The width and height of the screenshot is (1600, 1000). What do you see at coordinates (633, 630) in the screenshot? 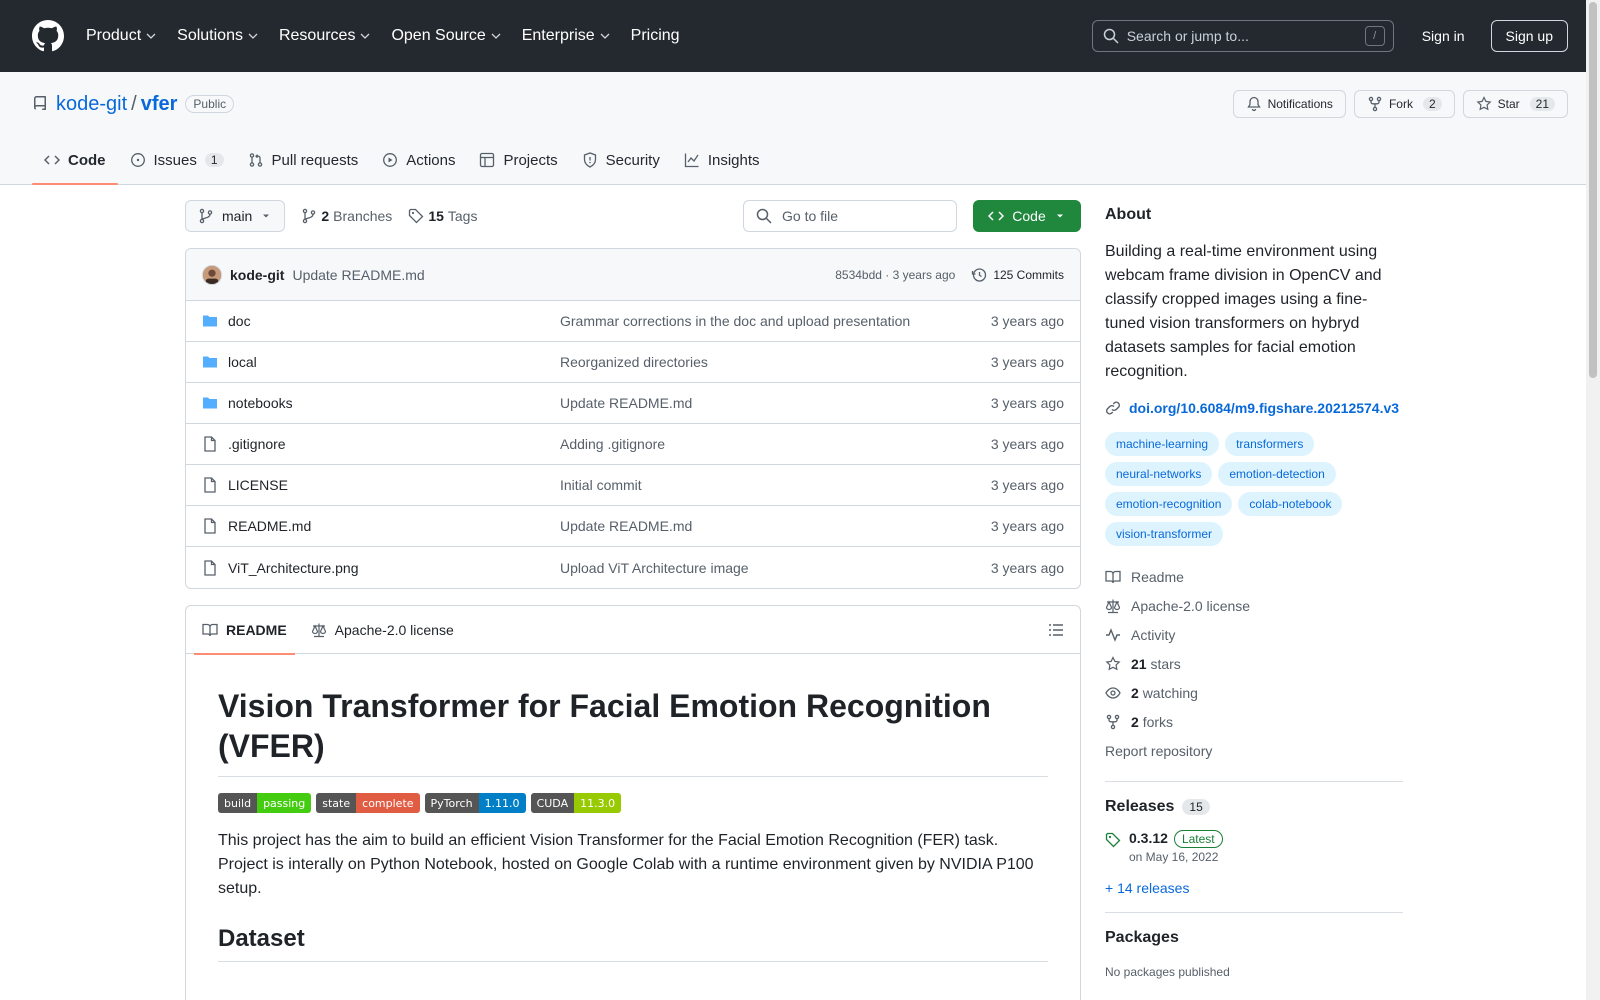
I see `readme-tabs: README Apache-2.0 license` at bounding box center [633, 630].